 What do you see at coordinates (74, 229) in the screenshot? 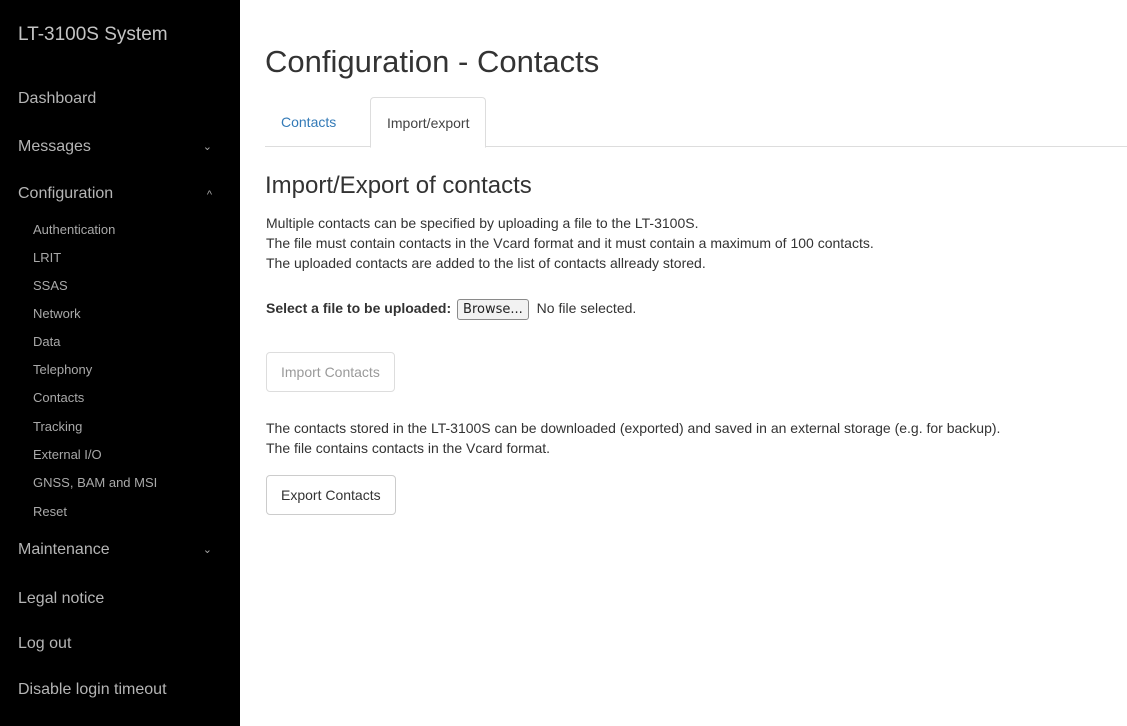
I see `sidebar-subitem-authentication: Authentication` at bounding box center [74, 229].